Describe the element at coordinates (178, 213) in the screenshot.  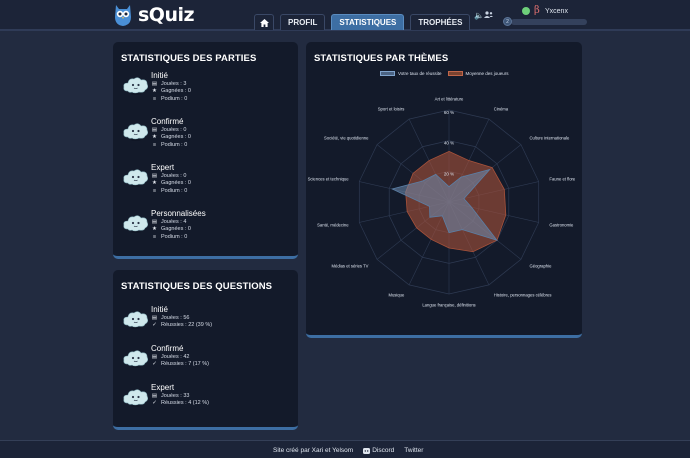
I see `stat-level-name: Personnalisées` at that location.